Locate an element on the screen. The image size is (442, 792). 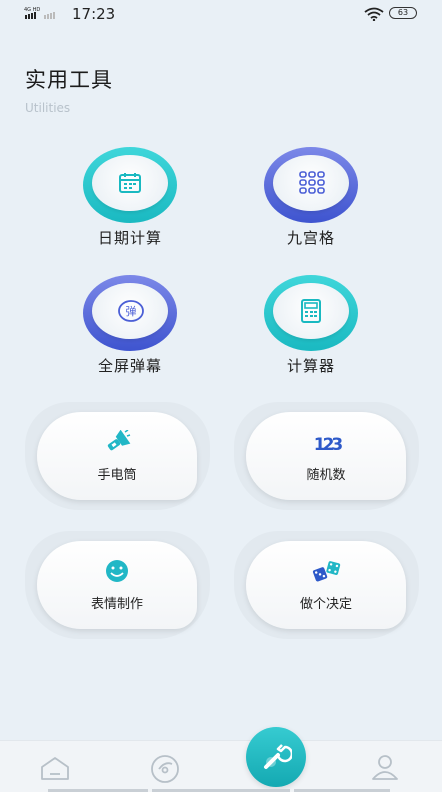
nav-discover is located at coordinates (166, 768).